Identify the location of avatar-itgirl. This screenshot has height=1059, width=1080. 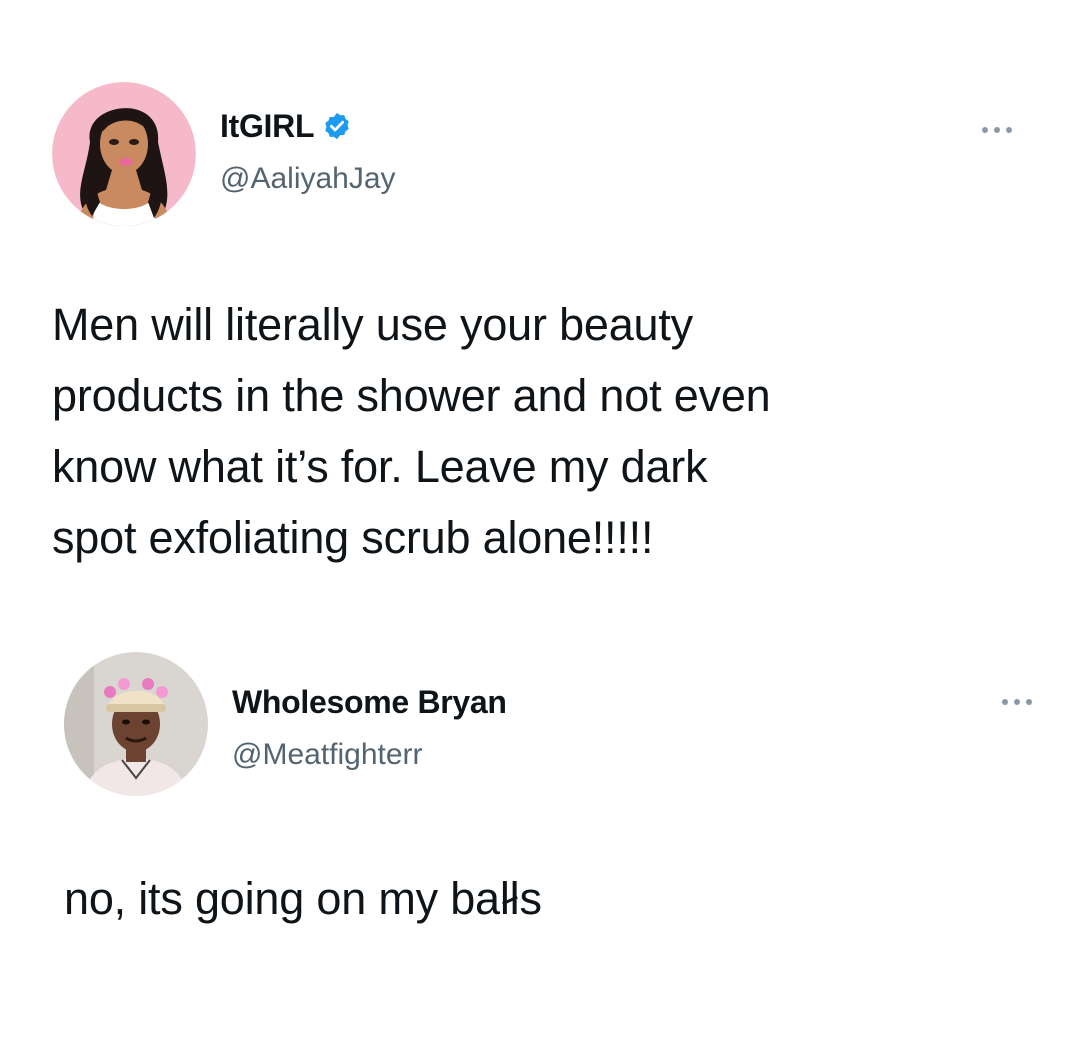
(124, 154).